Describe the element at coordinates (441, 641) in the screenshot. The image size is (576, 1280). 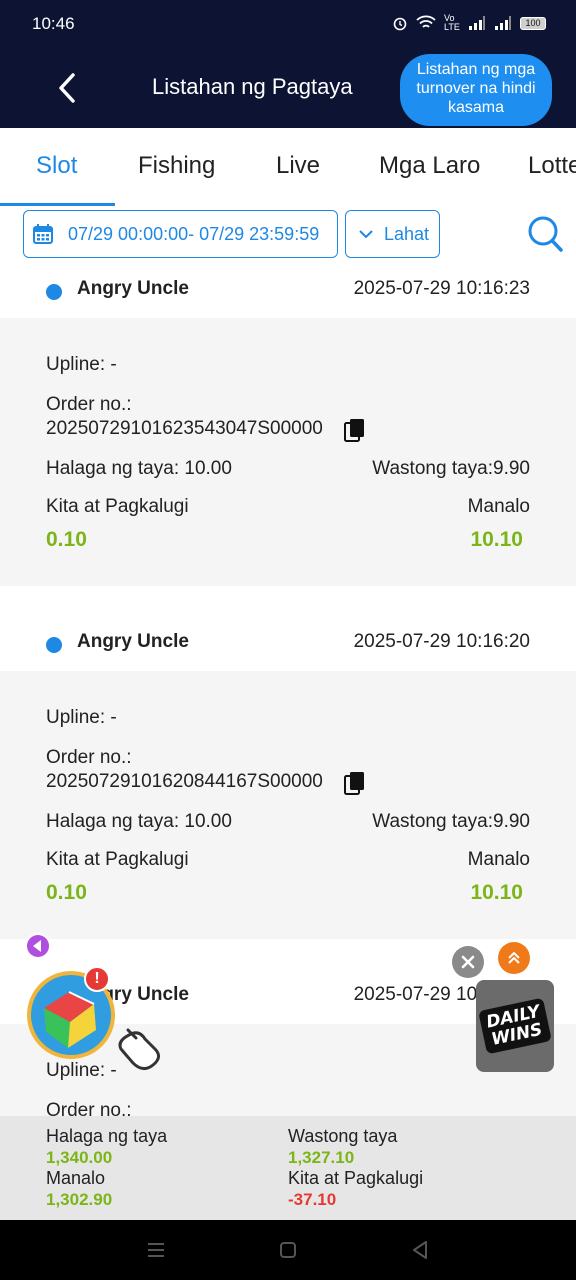
I see `bet-datetime: 2025-07-29 10:16:20` at that location.